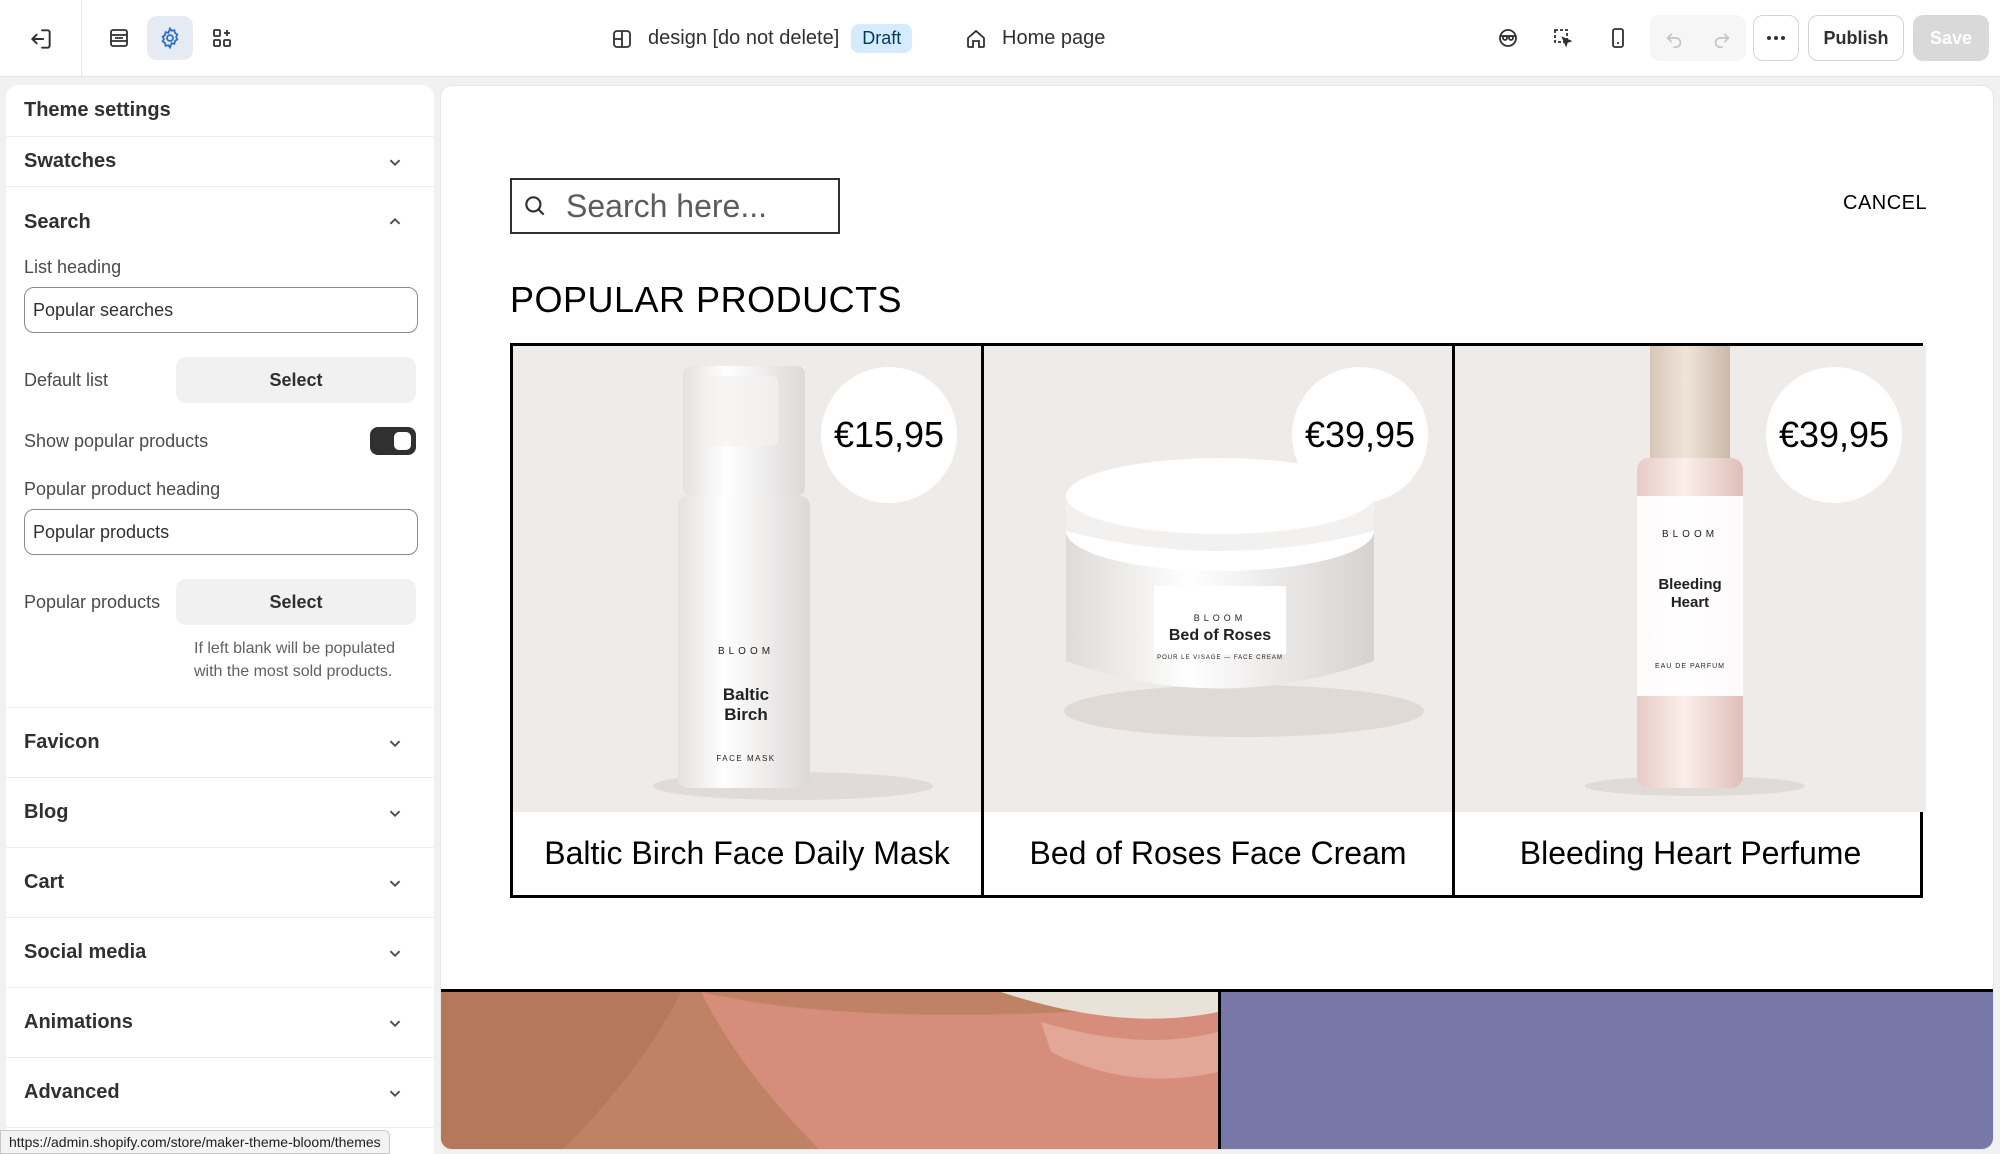 The width and height of the screenshot is (2000, 1154). I want to click on popular-products-row: Popular products Select, so click(220, 602).